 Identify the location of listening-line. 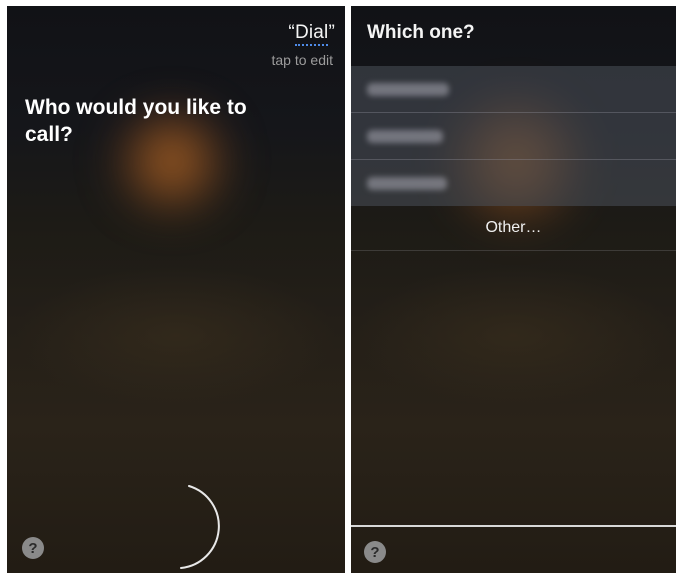
(513, 526).